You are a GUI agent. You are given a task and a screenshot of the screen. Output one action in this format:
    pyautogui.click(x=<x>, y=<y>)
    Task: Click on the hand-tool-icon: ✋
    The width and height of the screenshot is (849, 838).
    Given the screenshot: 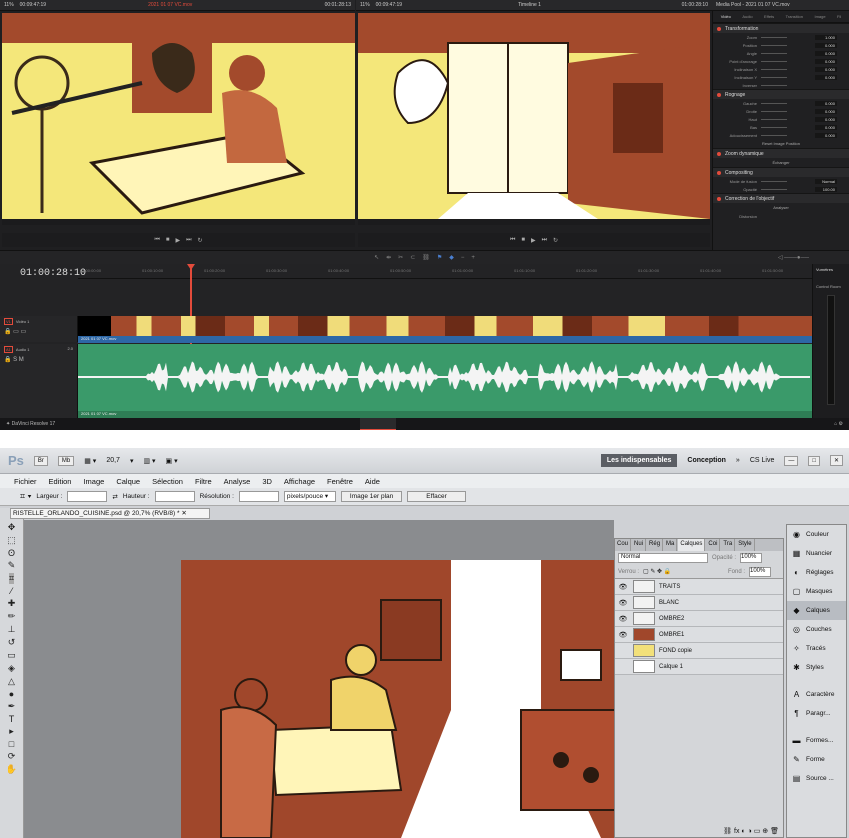 What is the action you would take?
    pyautogui.click(x=11, y=769)
    